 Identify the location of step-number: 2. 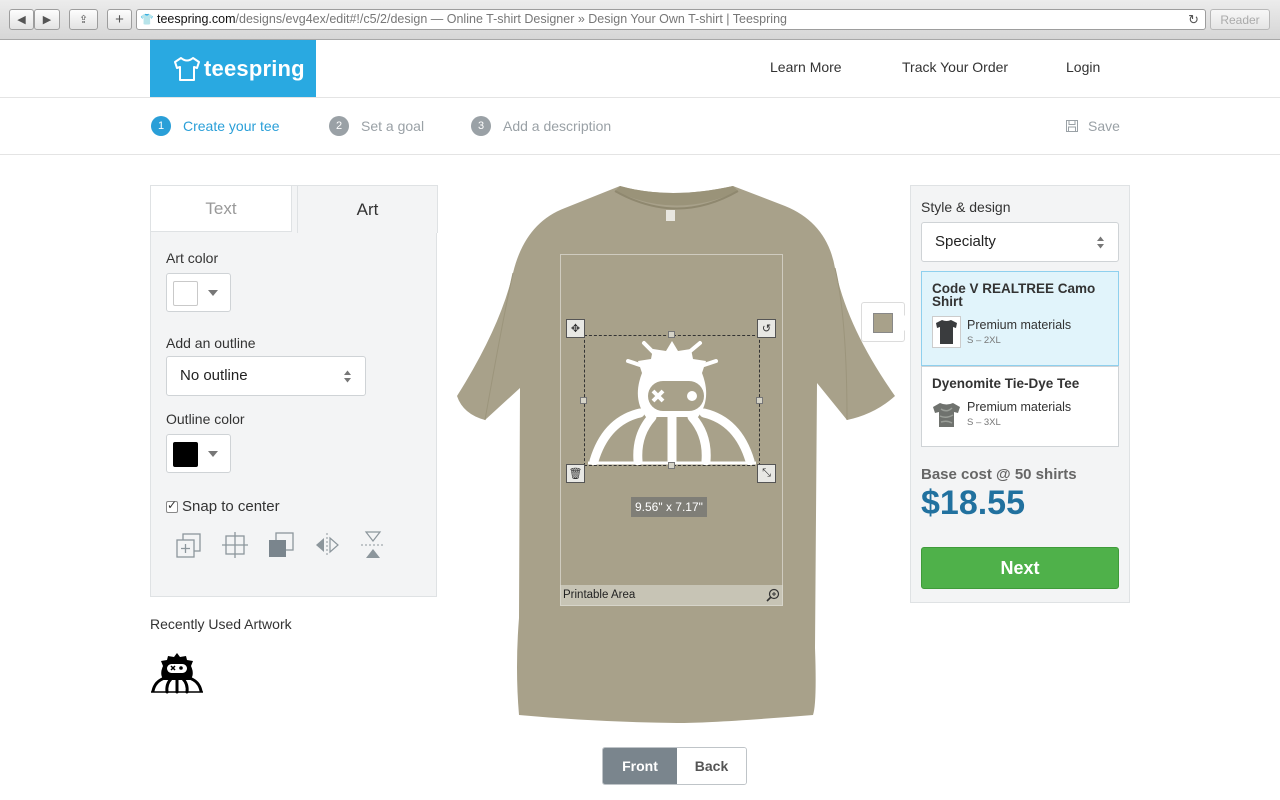
(339, 126).